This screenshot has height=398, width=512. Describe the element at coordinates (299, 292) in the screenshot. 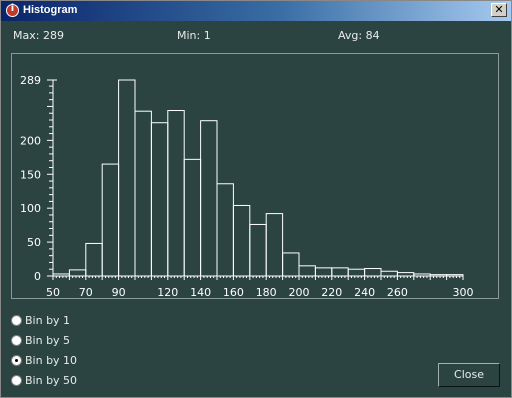

I see `x-tick-label: 200` at that location.